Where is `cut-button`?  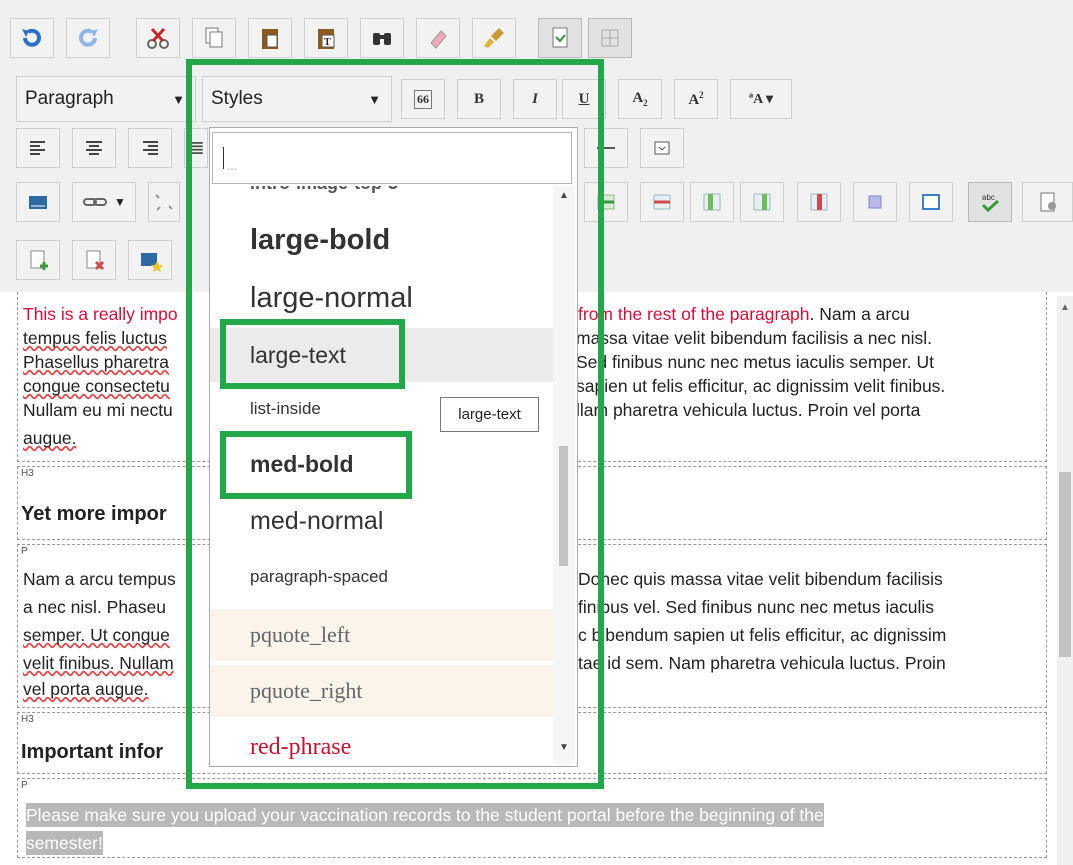
cut-button is located at coordinates (158, 38).